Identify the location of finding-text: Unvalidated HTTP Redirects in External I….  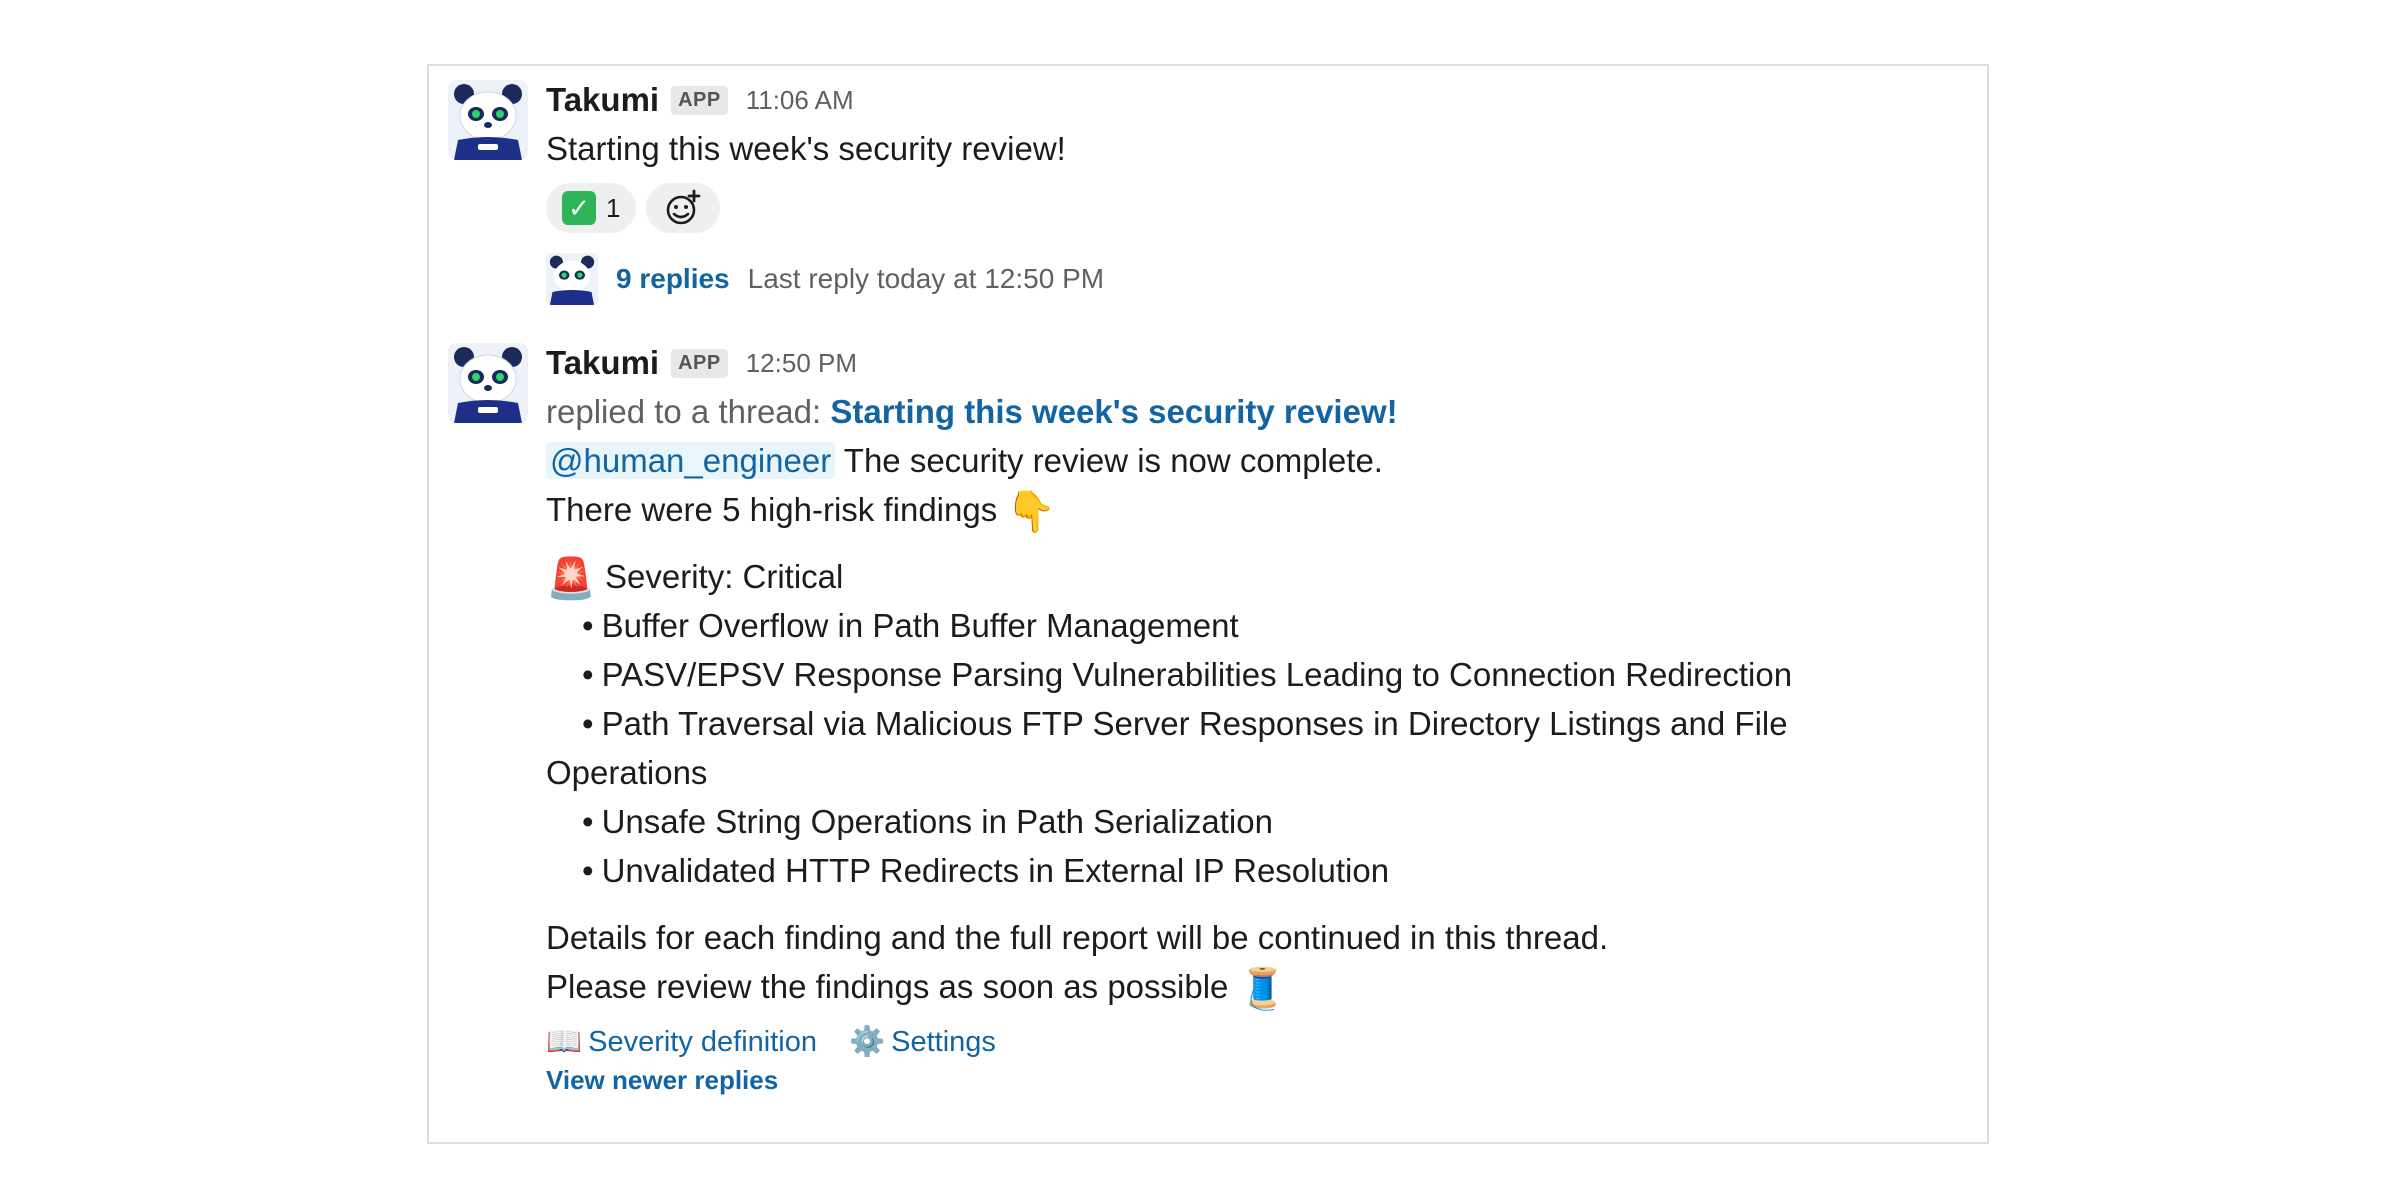
(995, 870).